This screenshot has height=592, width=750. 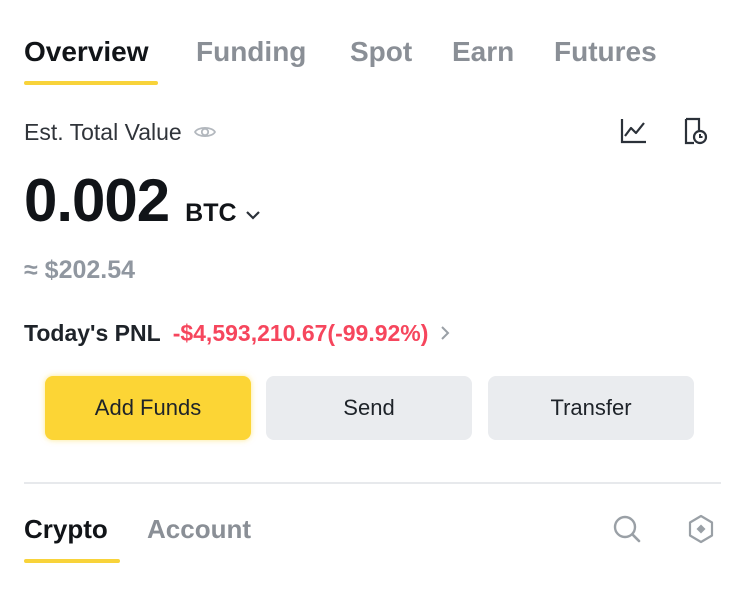 I want to click on tab-account: Account, so click(x=199, y=529).